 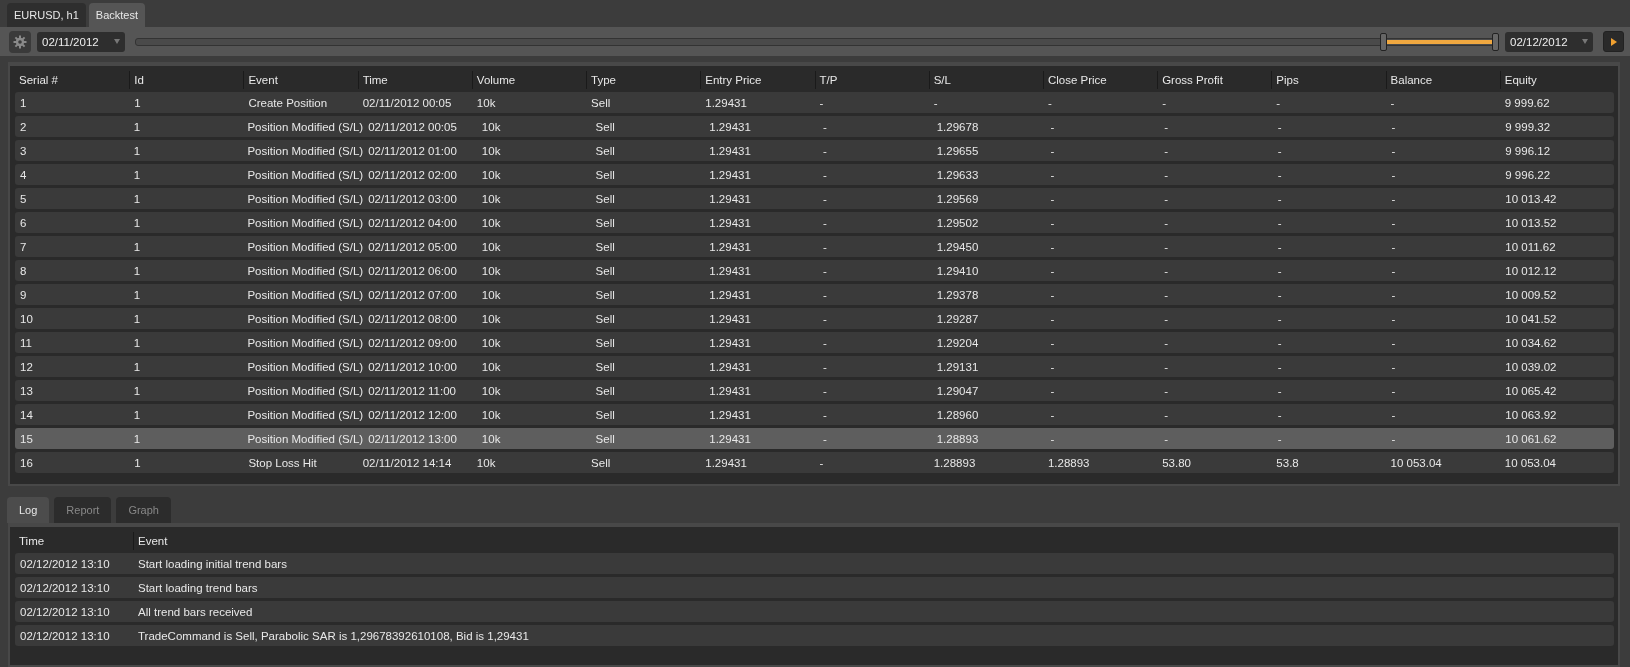 I want to click on table-cell: 11, so click(x=26, y=342).